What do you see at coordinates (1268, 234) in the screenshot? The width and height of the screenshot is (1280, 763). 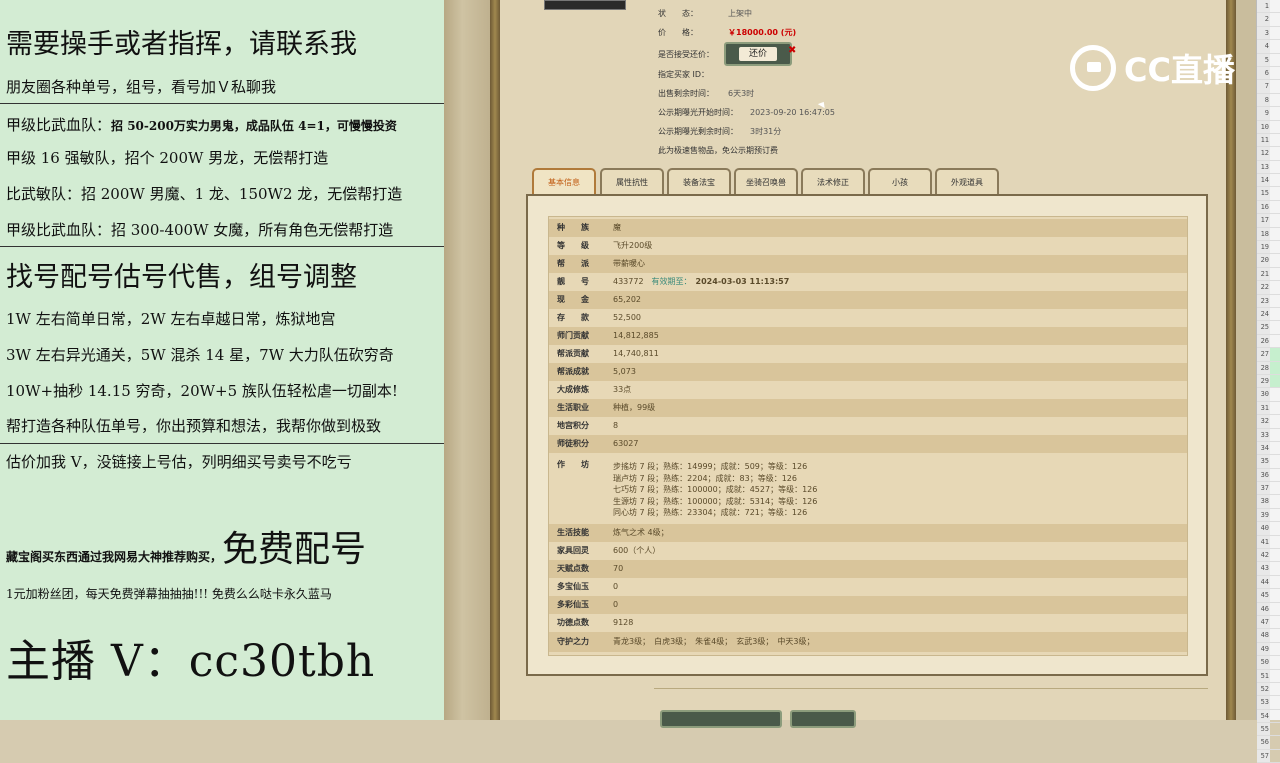 I see `spreadsheet-row: 18` at bounding box center [1268, 234].